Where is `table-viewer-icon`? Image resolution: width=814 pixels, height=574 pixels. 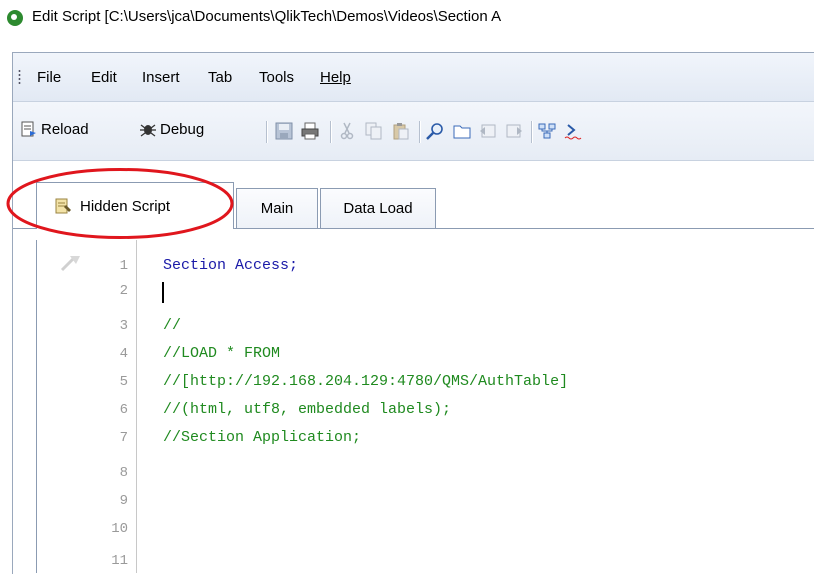 table-viewer-icon is located at coordinates (547, 131).